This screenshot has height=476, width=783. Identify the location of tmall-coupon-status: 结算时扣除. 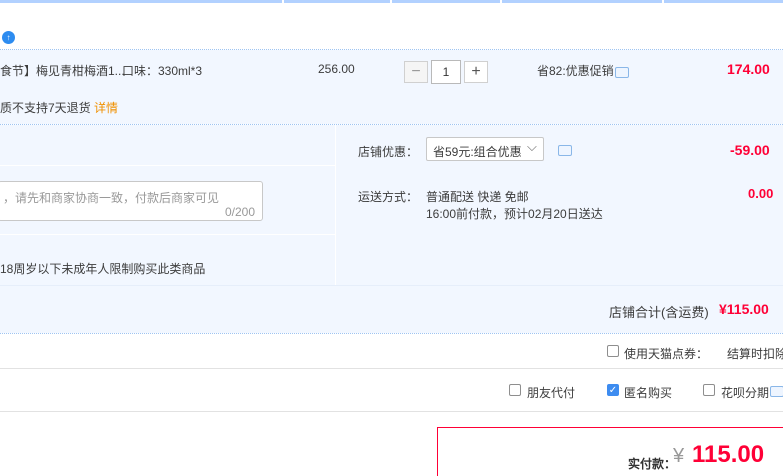
(755, 354).